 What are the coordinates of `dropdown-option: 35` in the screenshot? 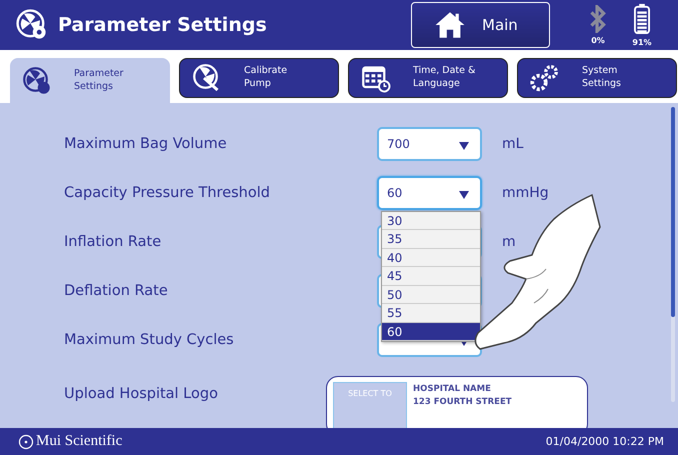 It's located at (431, 239).